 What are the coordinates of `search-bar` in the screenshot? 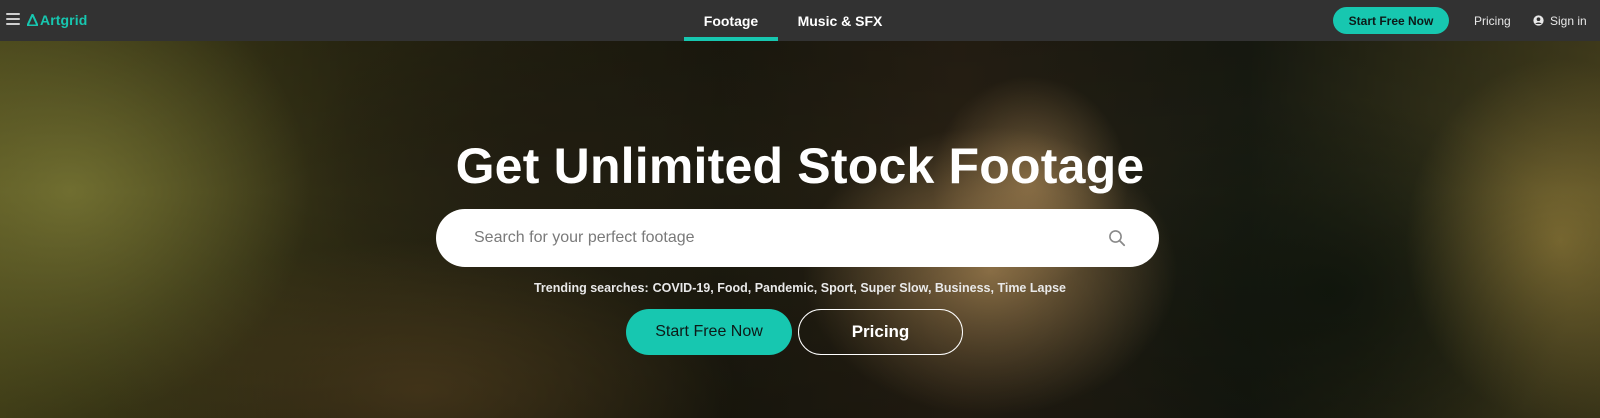 It's located at (797, 238).